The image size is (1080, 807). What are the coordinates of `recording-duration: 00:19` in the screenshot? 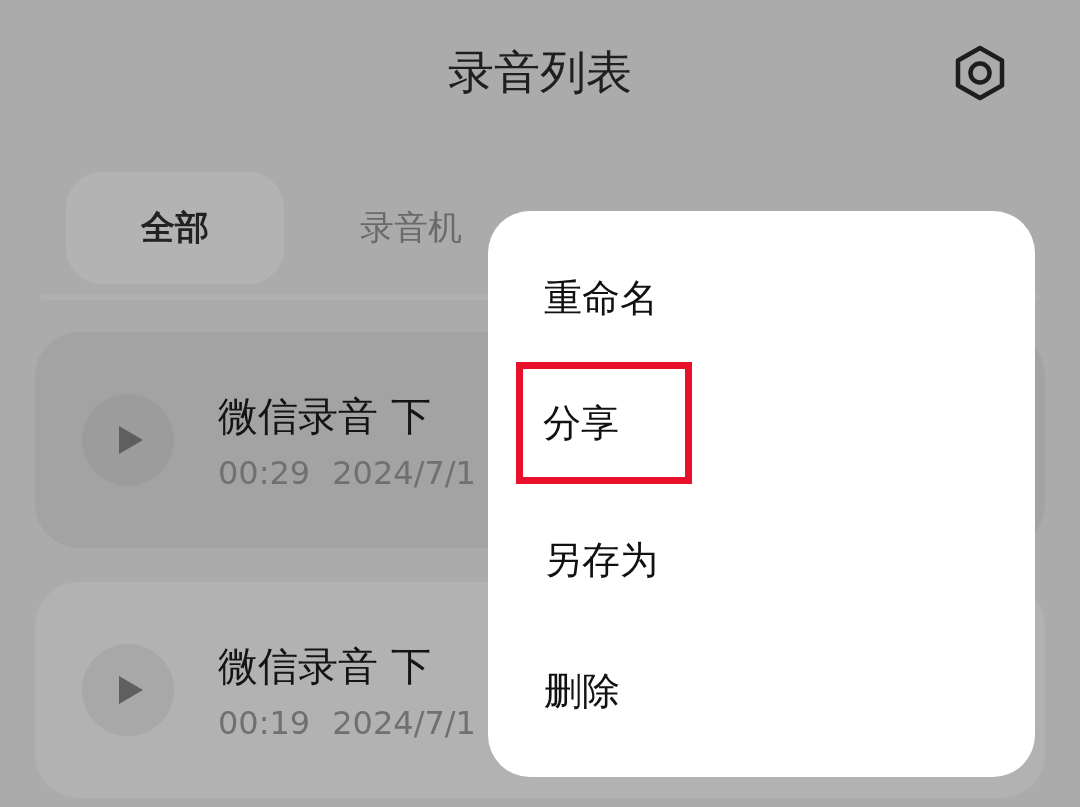 It's located at (264, 722).